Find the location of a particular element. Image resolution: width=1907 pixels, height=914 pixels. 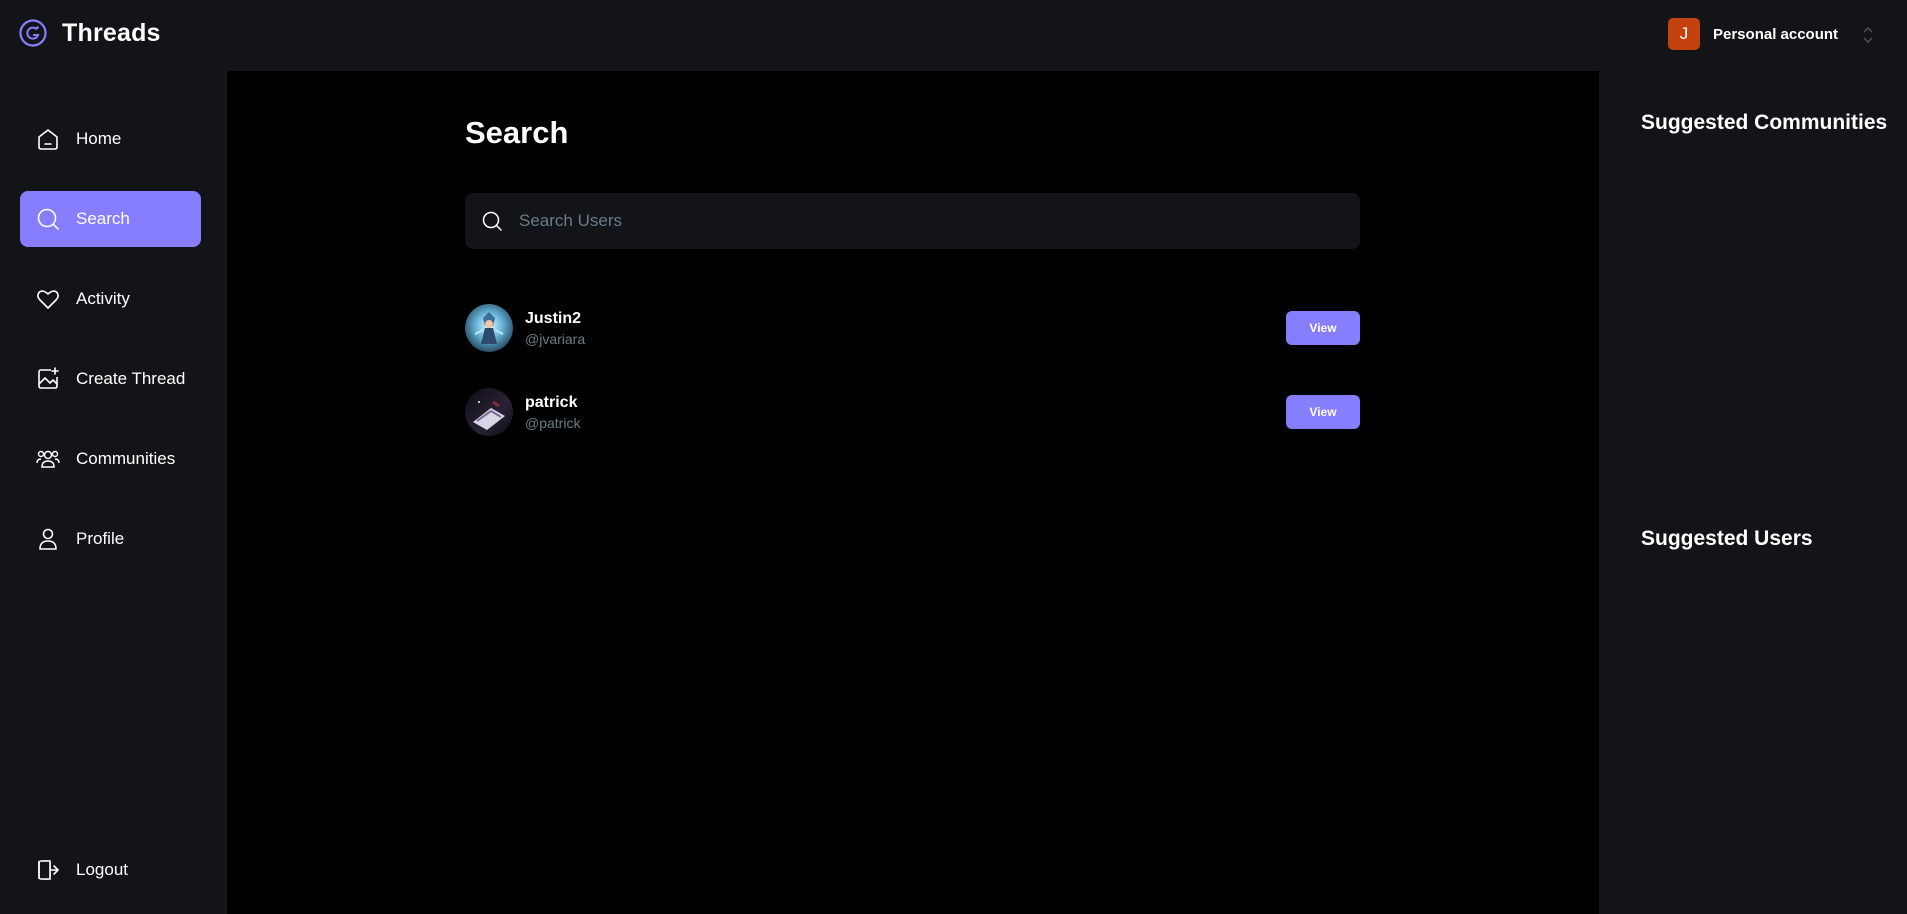

account-switcher: J Personal account is located at coordinates (1753, 34).